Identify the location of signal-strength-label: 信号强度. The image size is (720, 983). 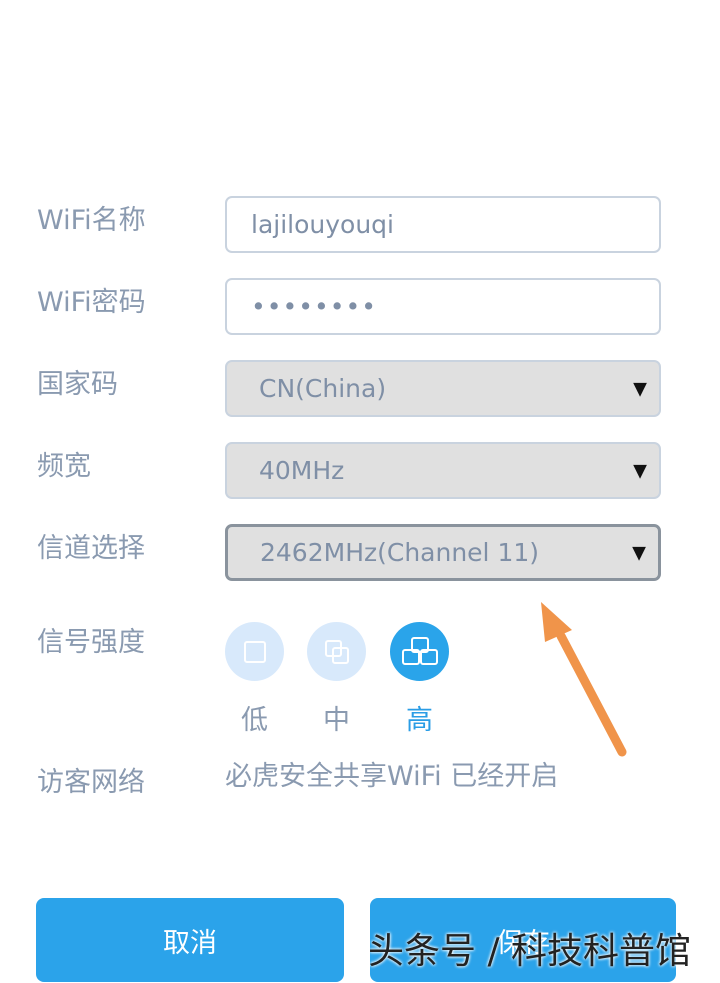
(91, 642).